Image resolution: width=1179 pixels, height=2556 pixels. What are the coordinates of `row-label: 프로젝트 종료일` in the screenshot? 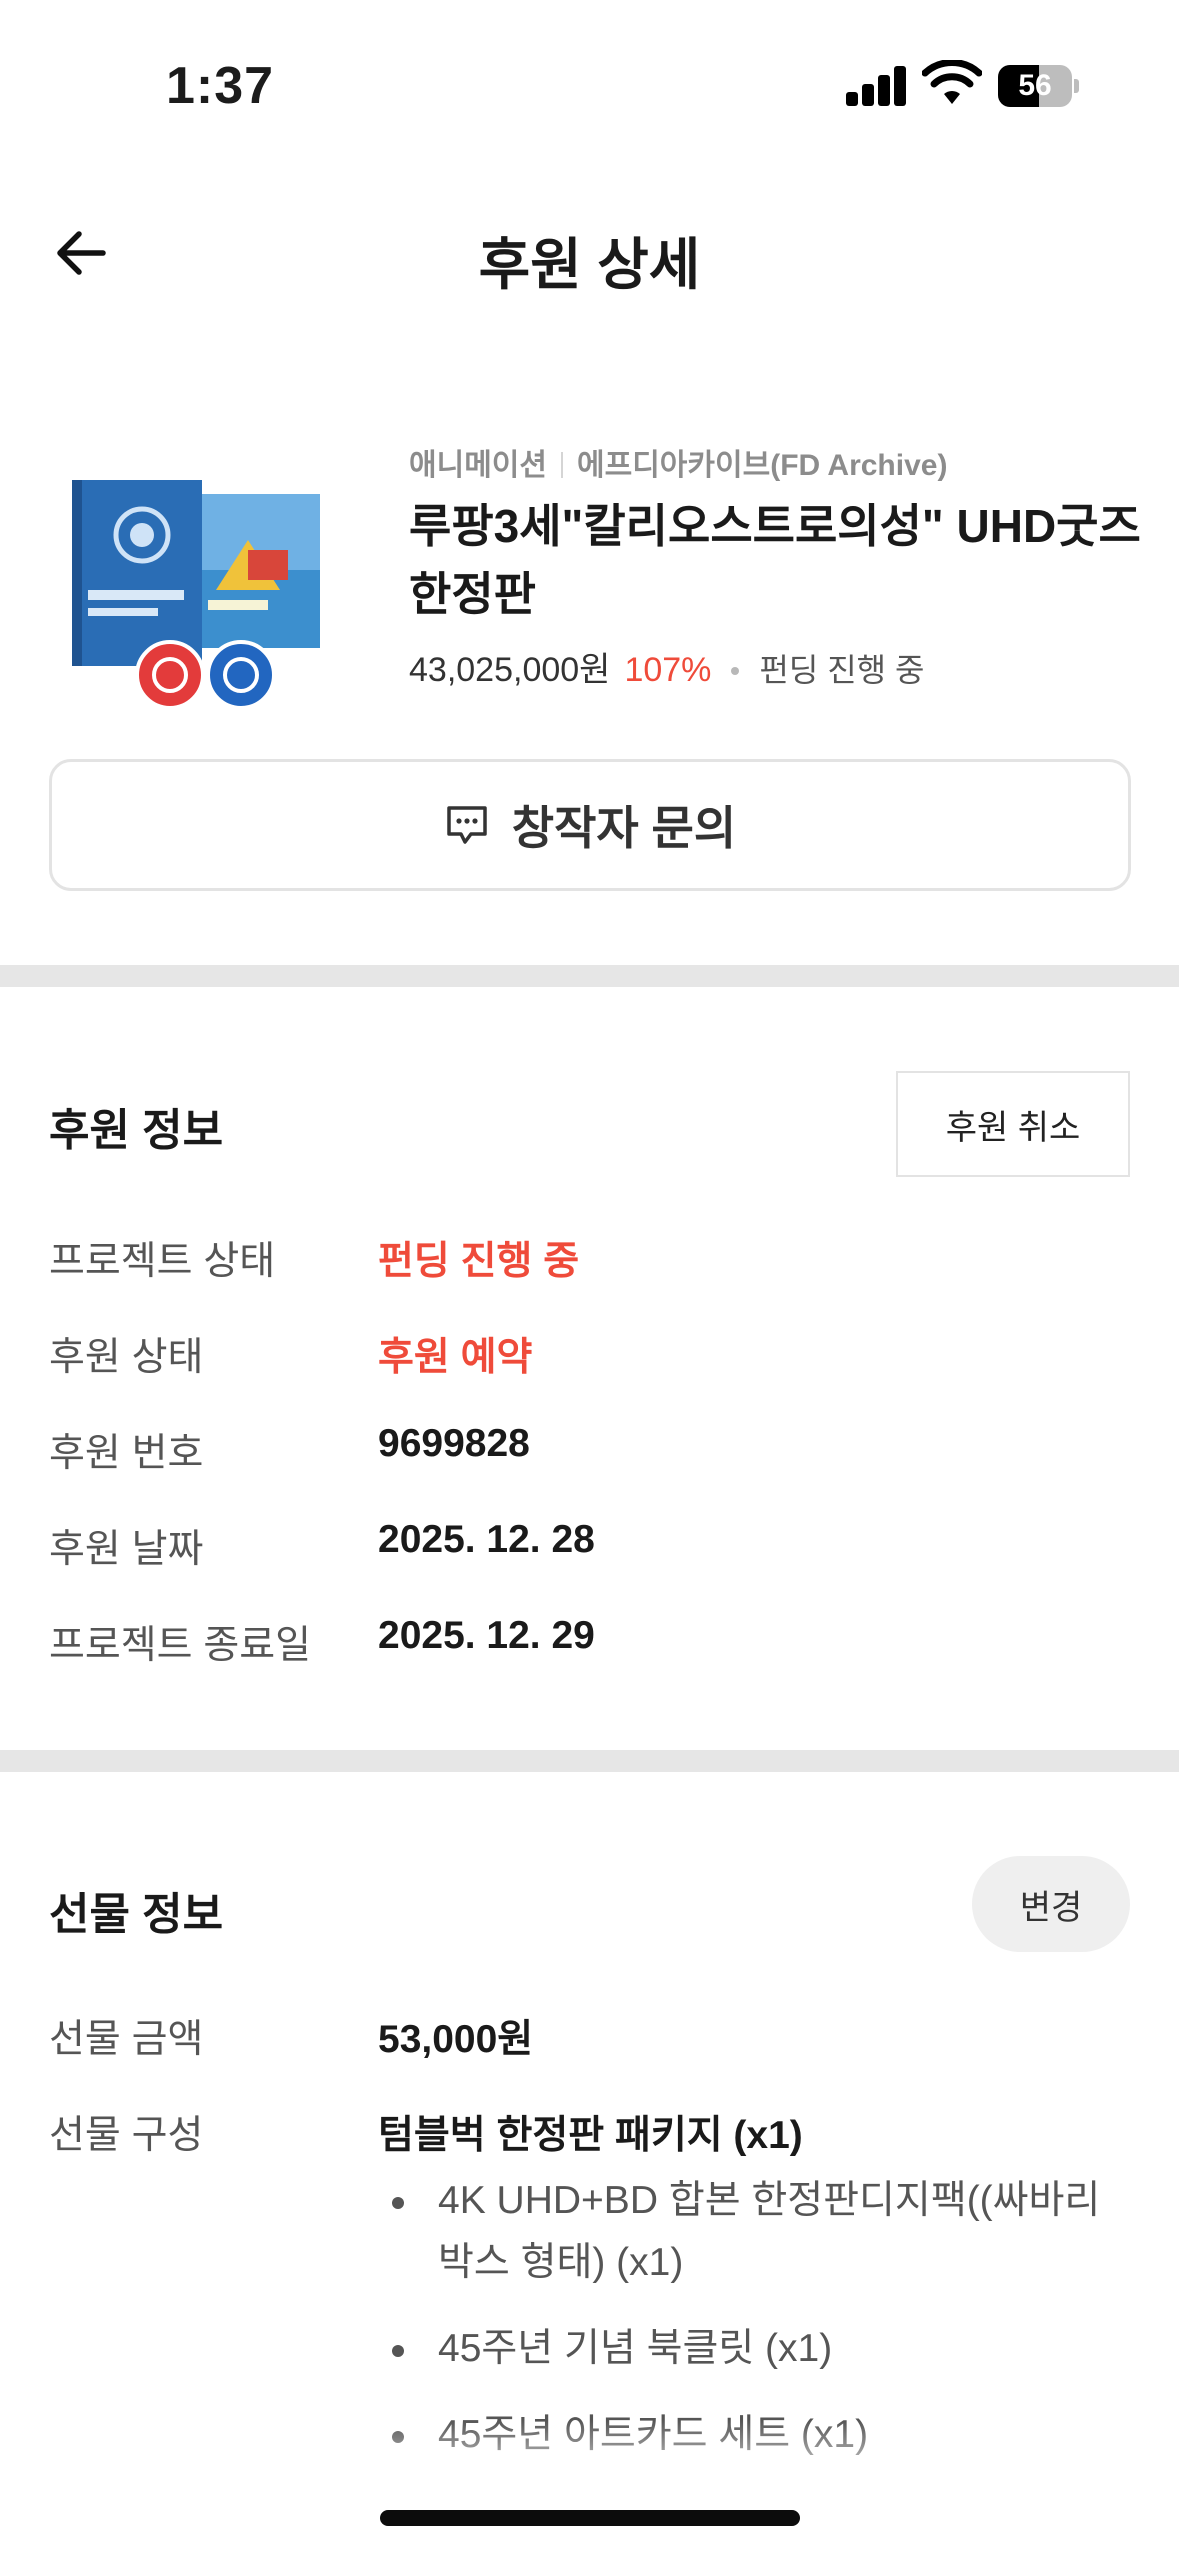 It's located at (180, 1645).